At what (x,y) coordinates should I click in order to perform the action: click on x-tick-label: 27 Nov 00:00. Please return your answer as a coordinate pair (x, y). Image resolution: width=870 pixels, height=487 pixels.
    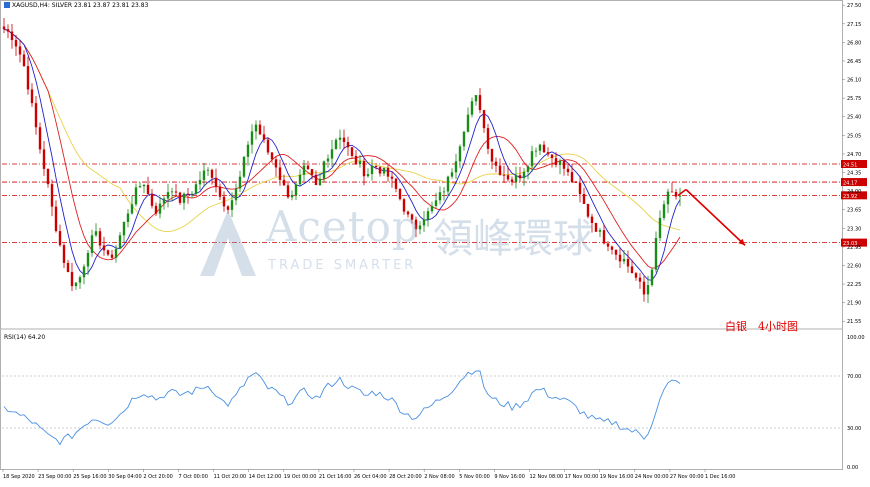
    Looking at the image, I should click on (687, 477).